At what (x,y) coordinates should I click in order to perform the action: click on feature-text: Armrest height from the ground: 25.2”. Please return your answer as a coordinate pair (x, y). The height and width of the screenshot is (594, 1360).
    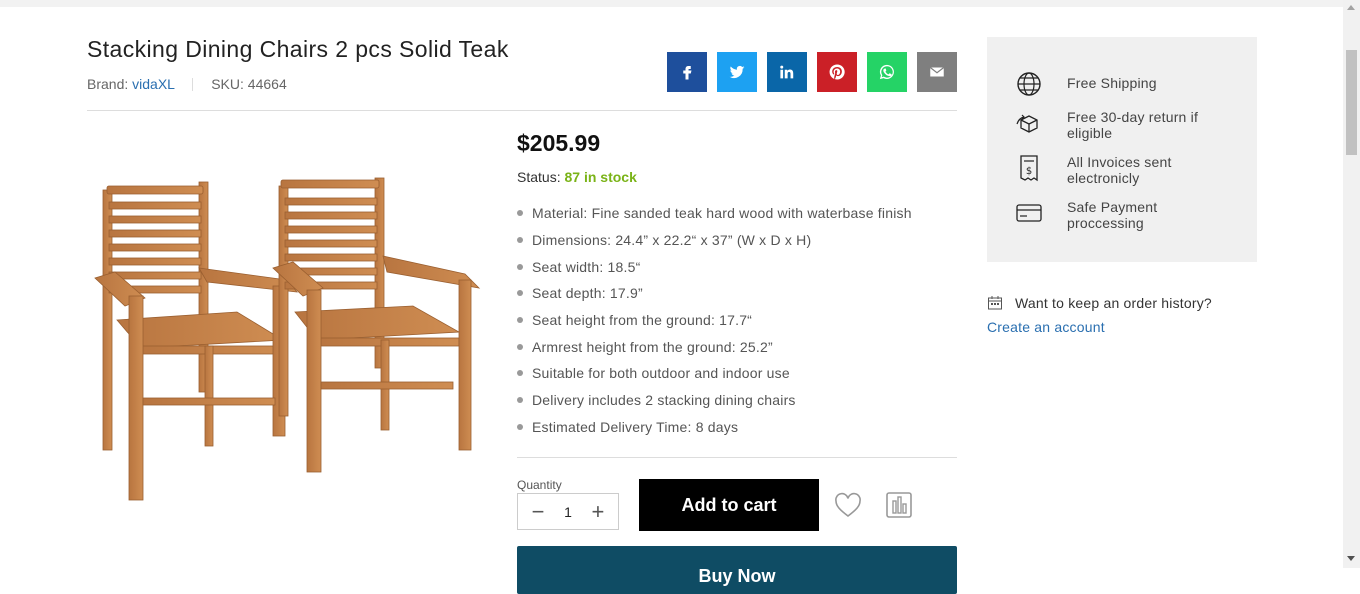
    Looking at the image, I should click on (652, 346).